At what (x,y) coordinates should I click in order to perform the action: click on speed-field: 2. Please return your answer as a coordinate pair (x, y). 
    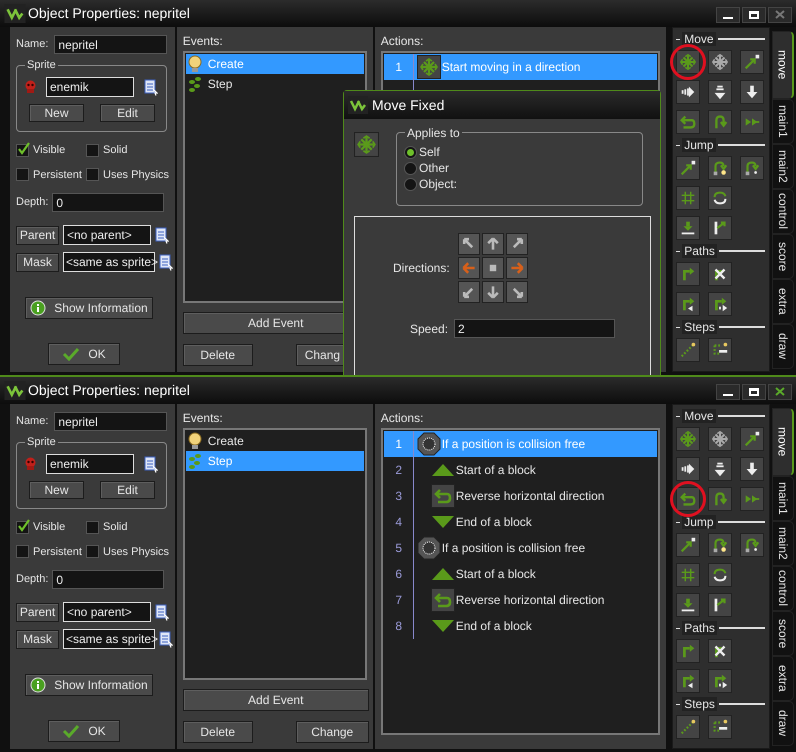
    Looking at the image, I should click on (535, 328).